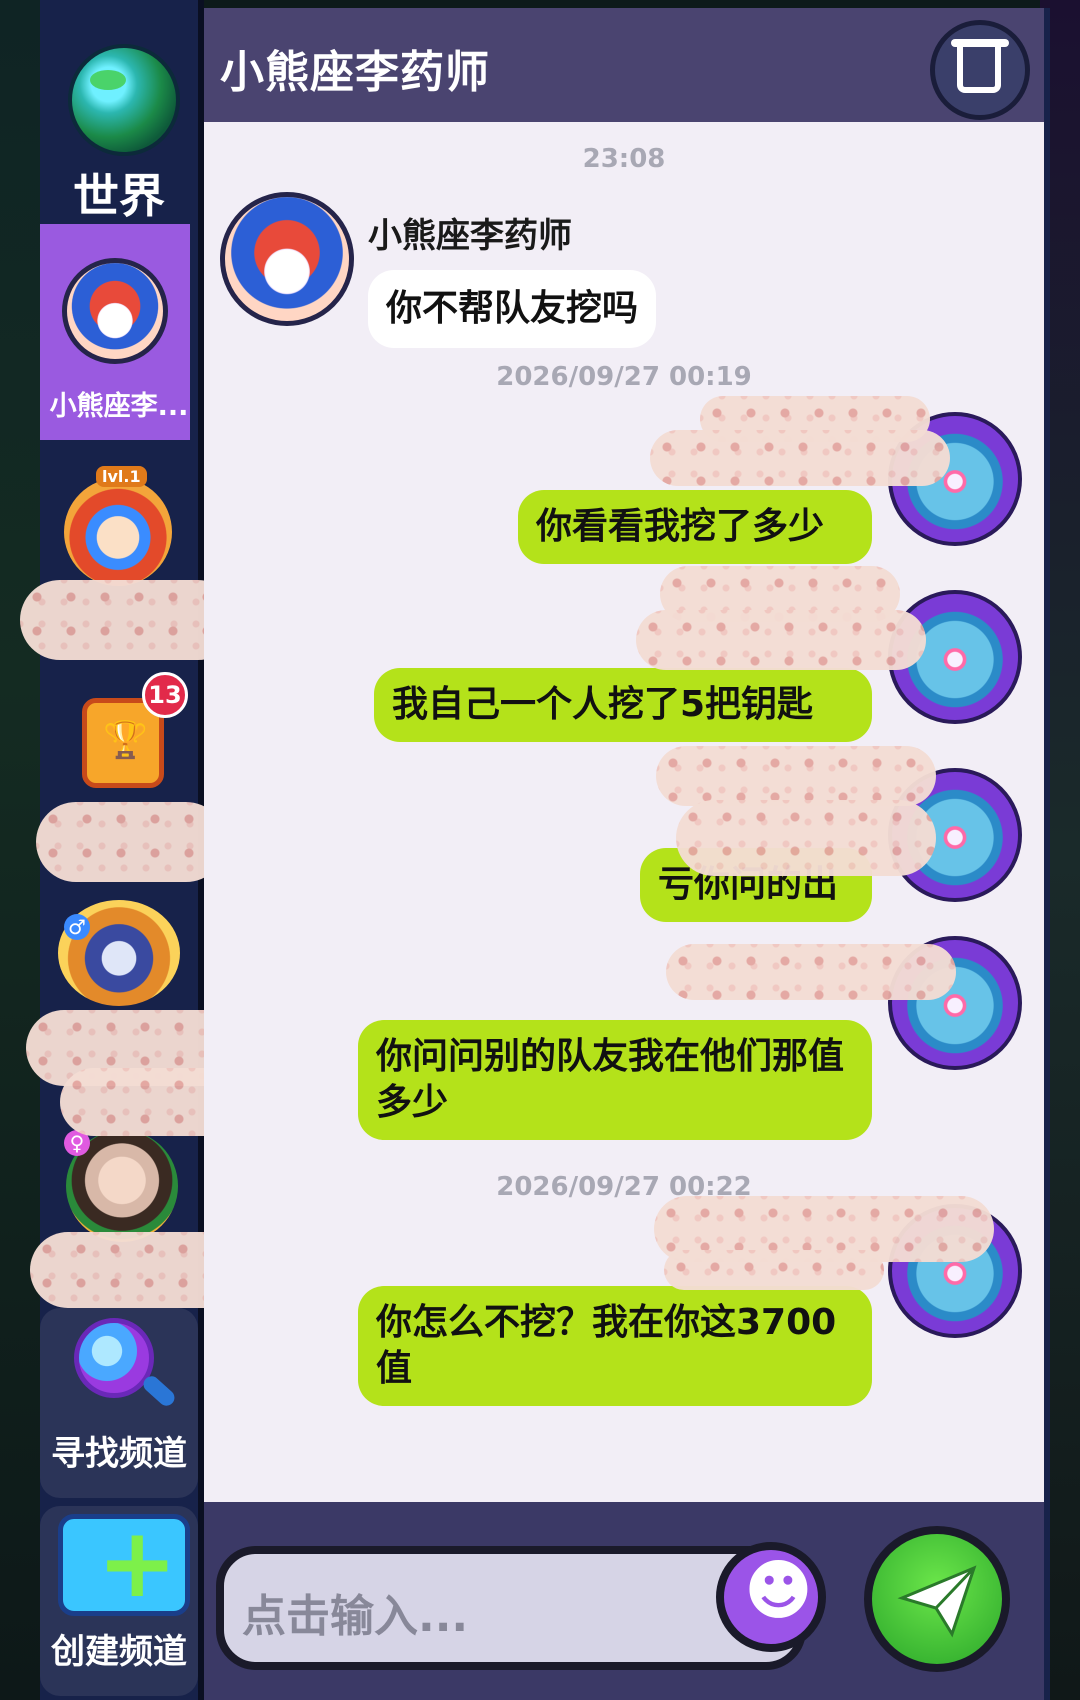 This screenshot has height=1700, width=1080. I want to click on globe-icon, so click(124, 100).